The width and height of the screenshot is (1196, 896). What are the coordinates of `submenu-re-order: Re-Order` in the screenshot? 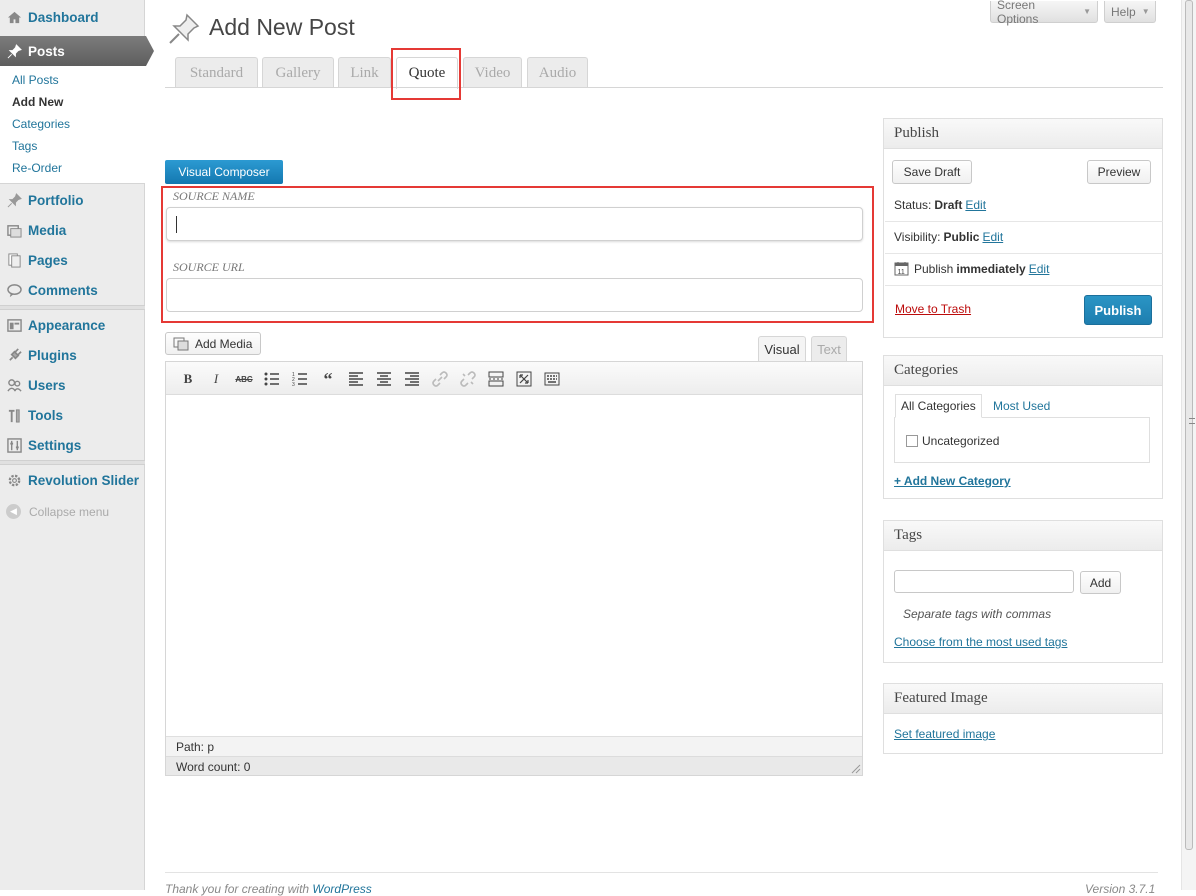 It's located at (37, 168).